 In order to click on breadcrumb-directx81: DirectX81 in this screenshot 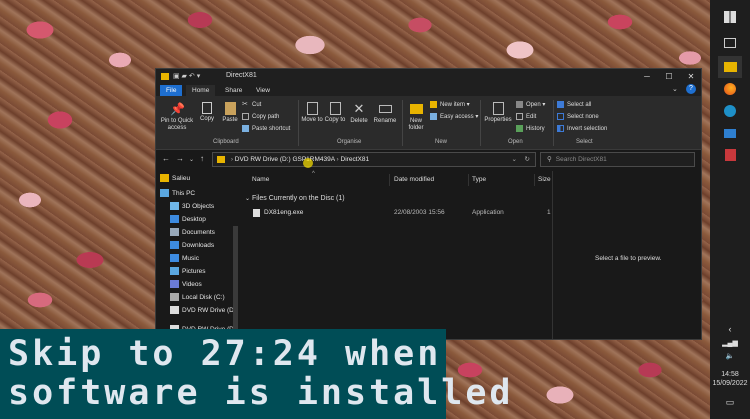, I will do `click(355, 159)`.